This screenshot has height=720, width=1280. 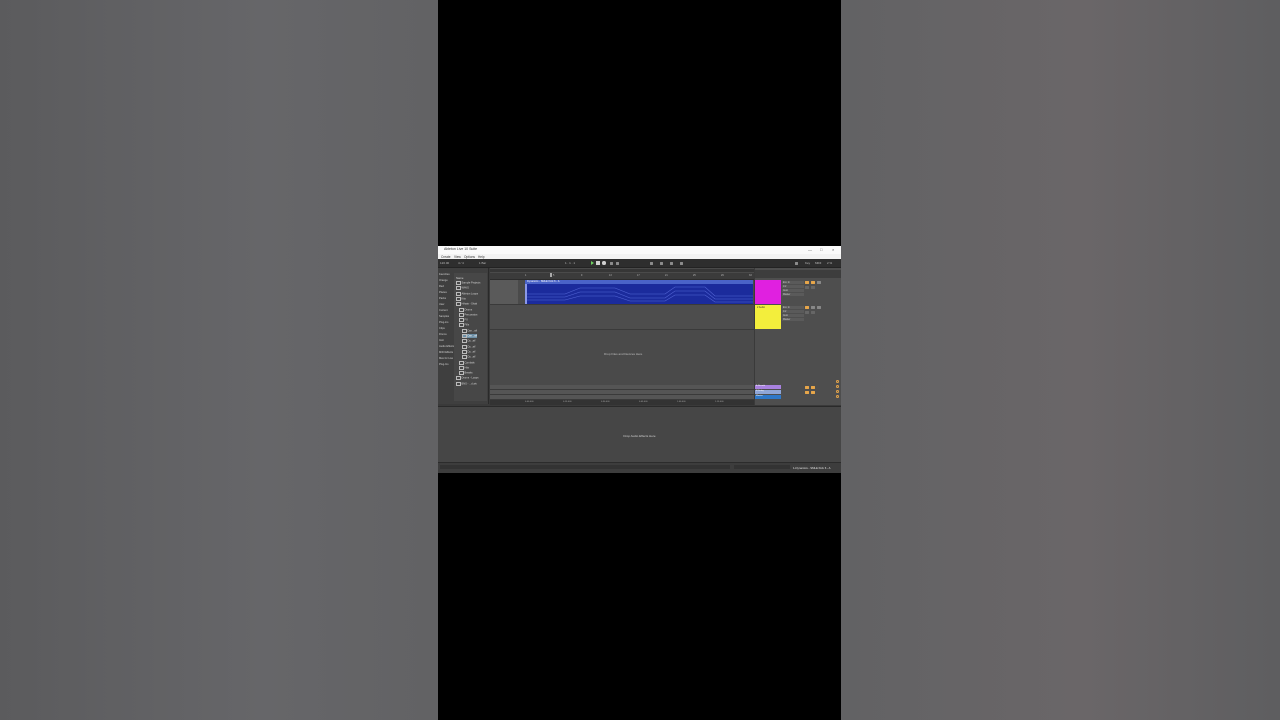 I want to click on browser-tree-item: Percussion, so click(x=468, y=314).